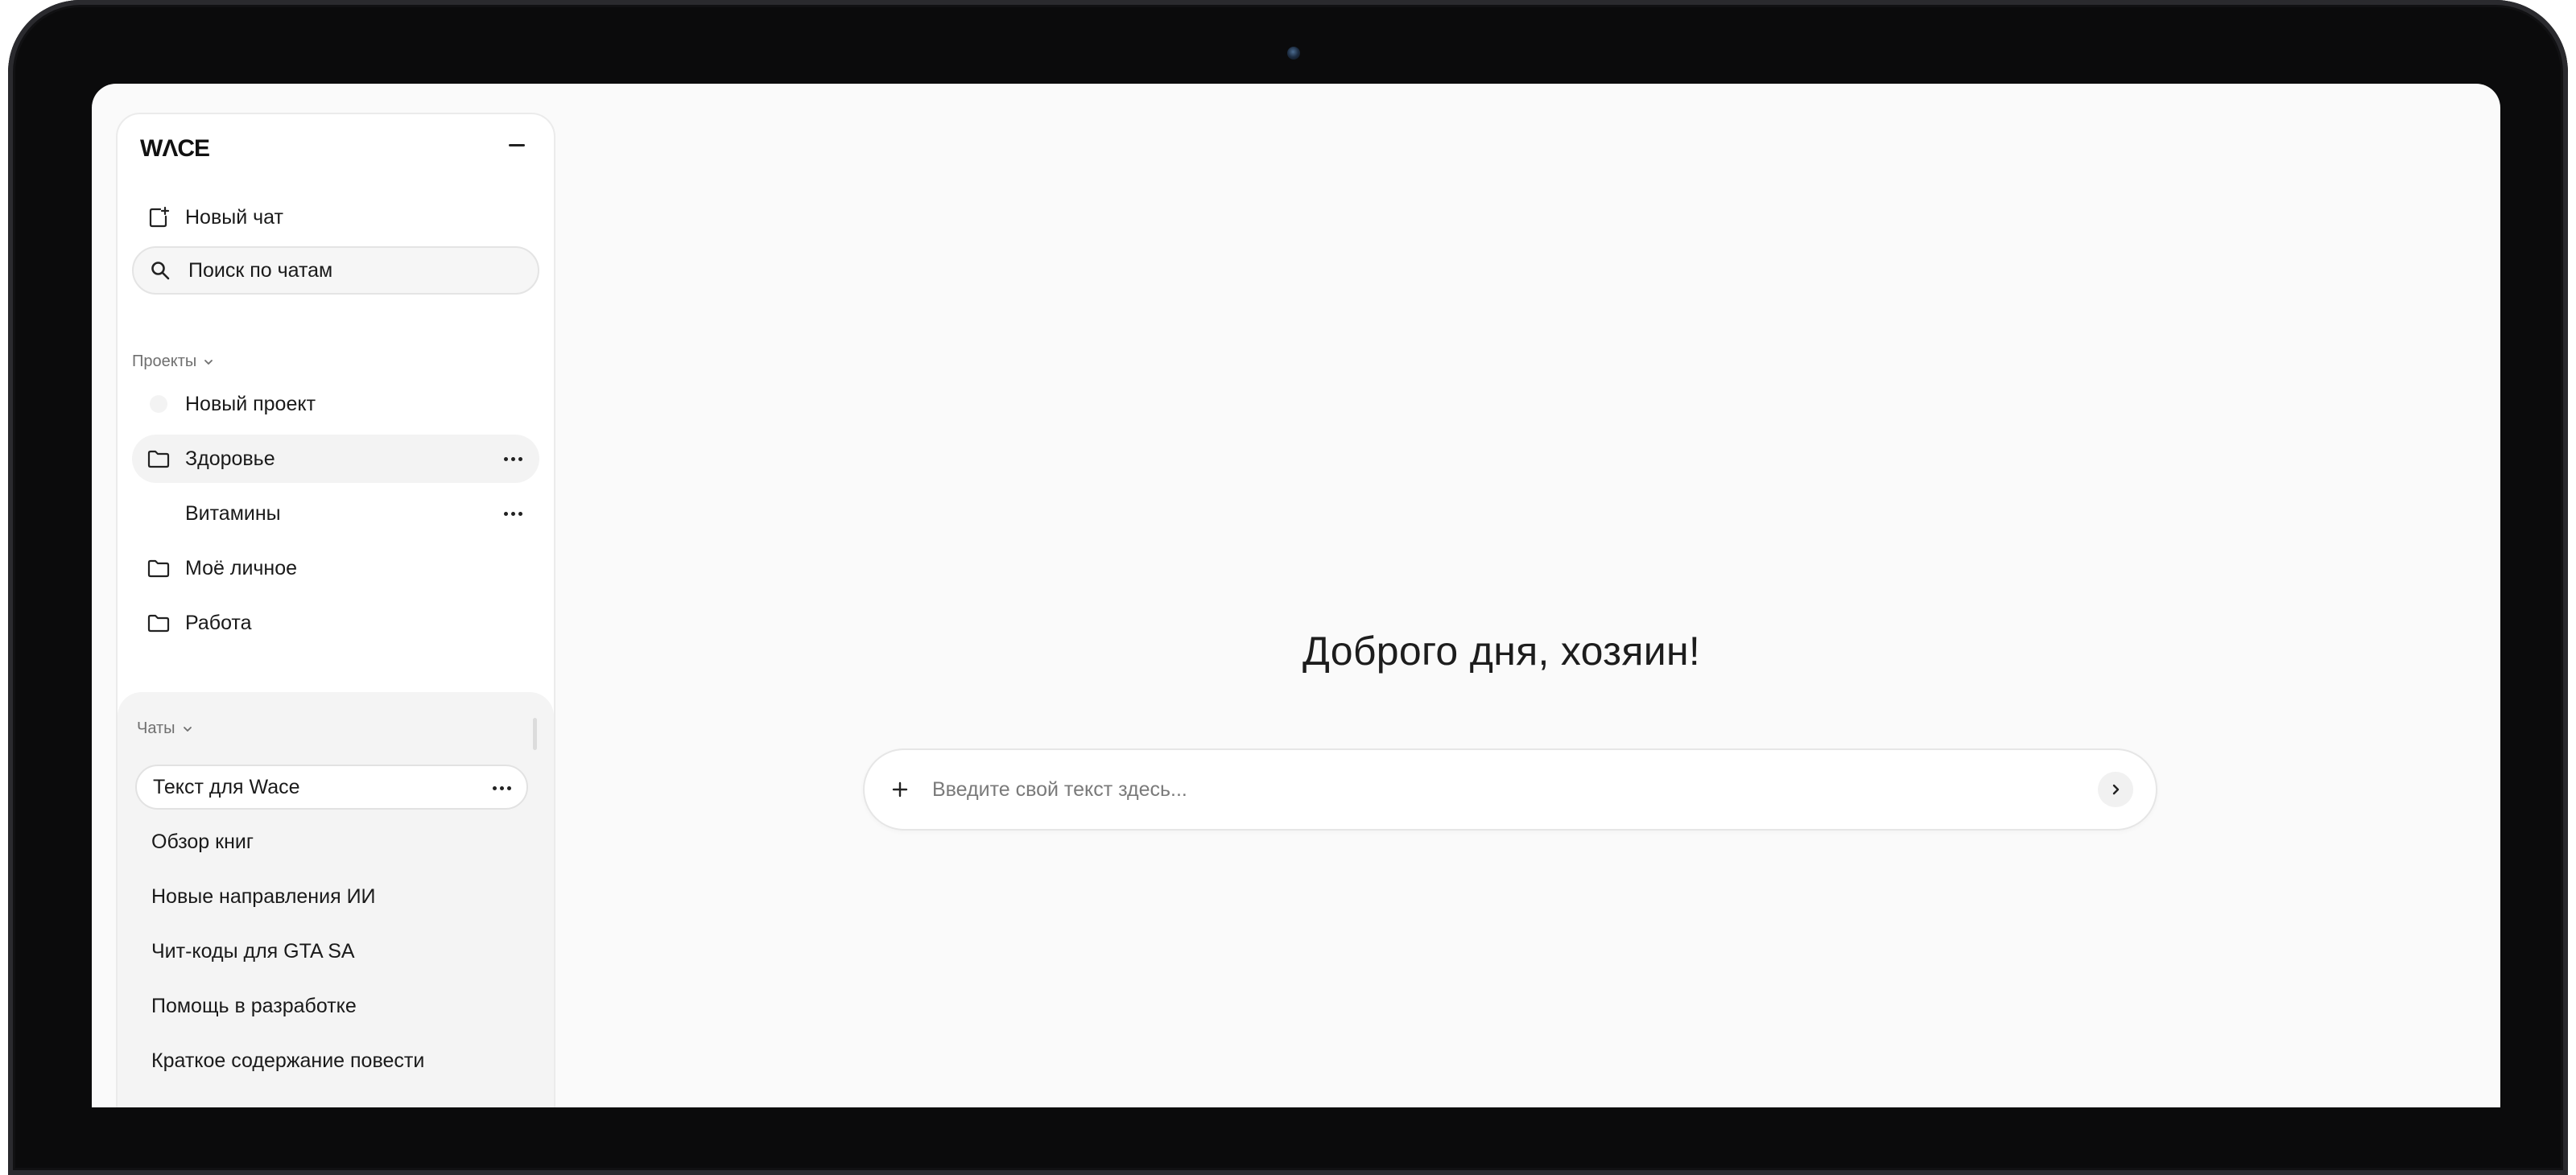 The height and width of the screenshot is (1175, 2576). What do you see at coordinates (230, 459) in the screenshot?
I see `project-label: Здоровье` at bounding box center [230, 459].